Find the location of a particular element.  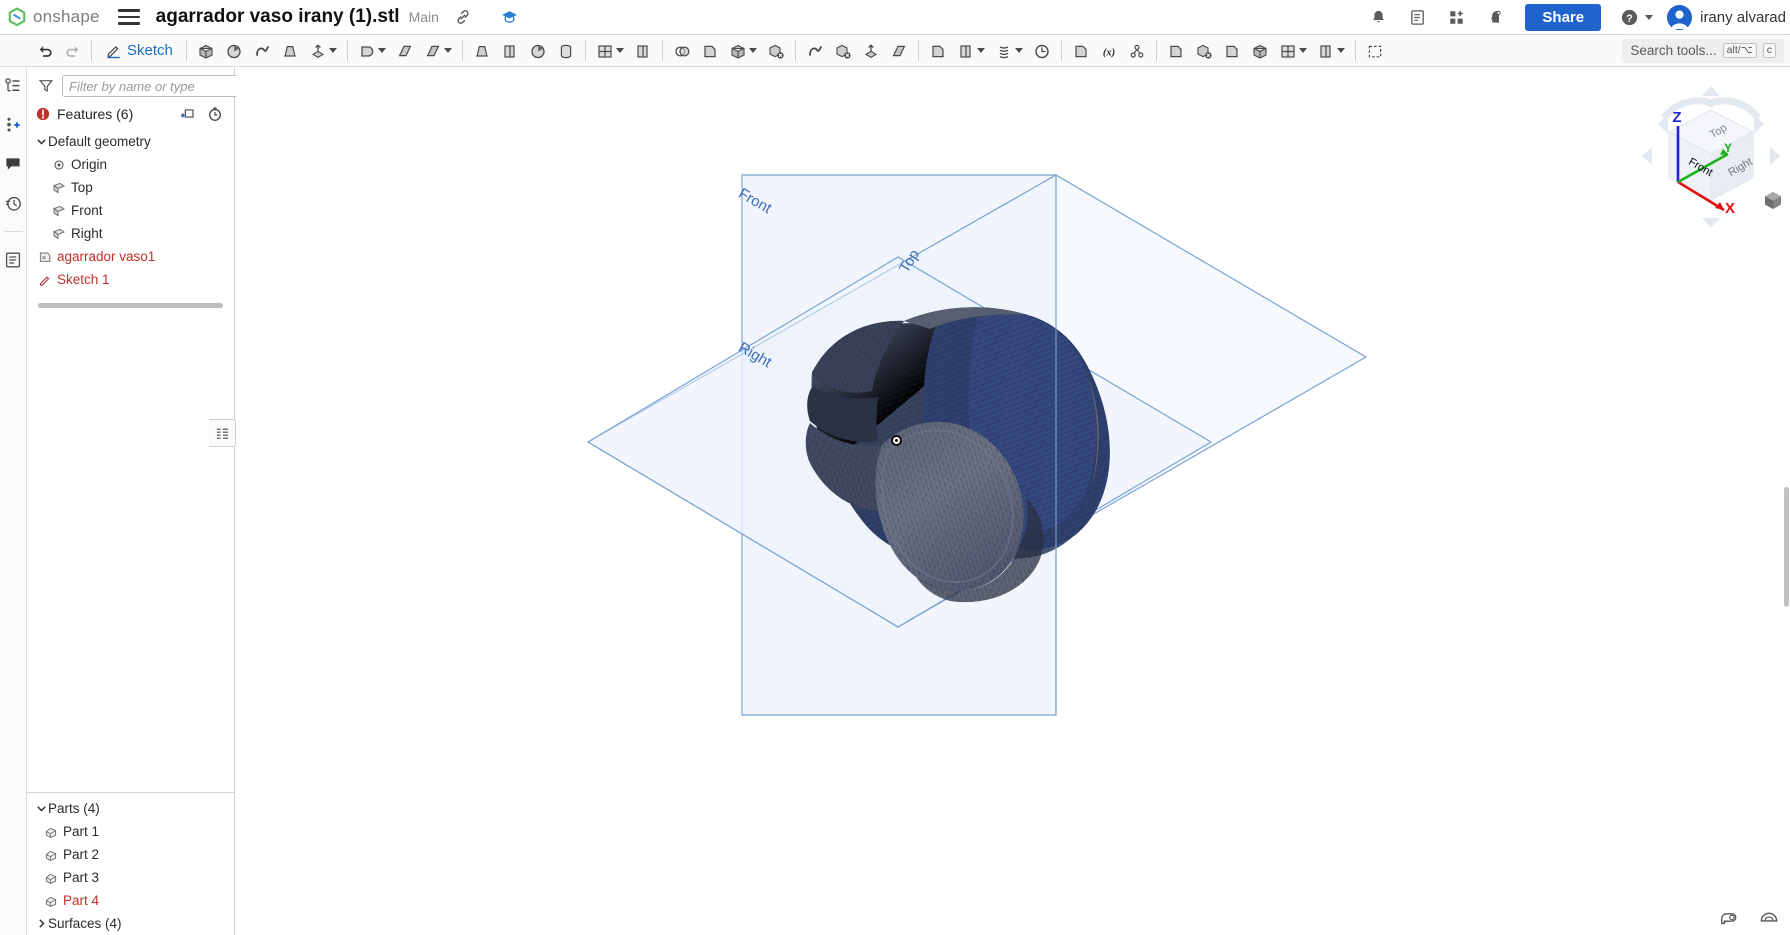

bell-icon is located at coordinates (1378, 17).